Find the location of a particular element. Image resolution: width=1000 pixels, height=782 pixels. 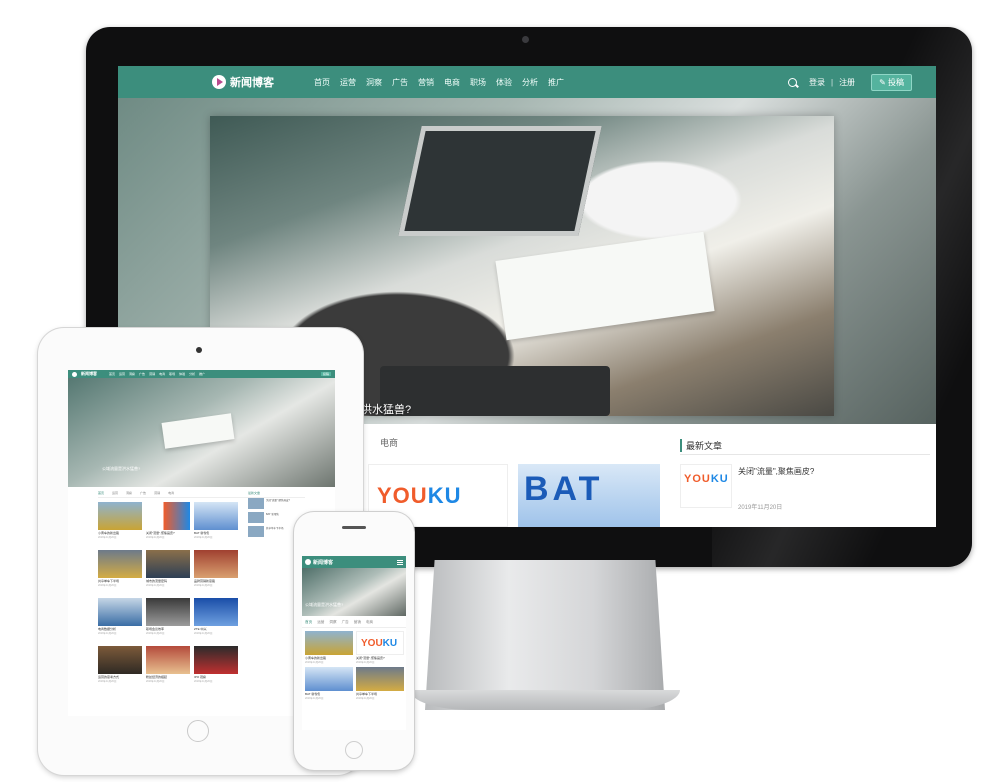

tablet-sidebar-item: BAT 新零售 is located at coordinates (275, 517).